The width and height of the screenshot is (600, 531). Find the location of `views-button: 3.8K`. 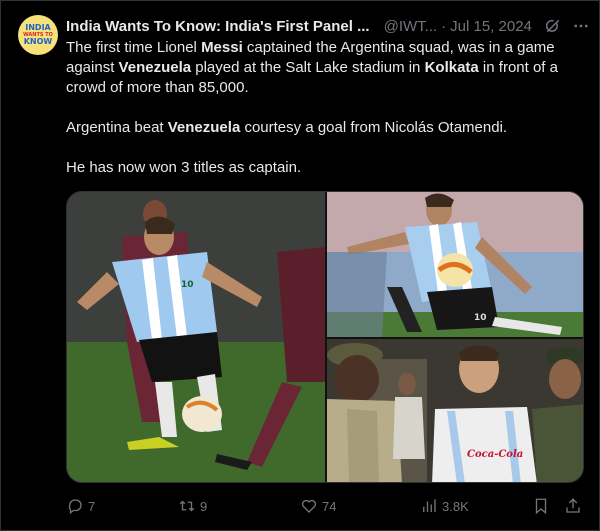

views-button: 3.8K is located at coordinates (444, 506).